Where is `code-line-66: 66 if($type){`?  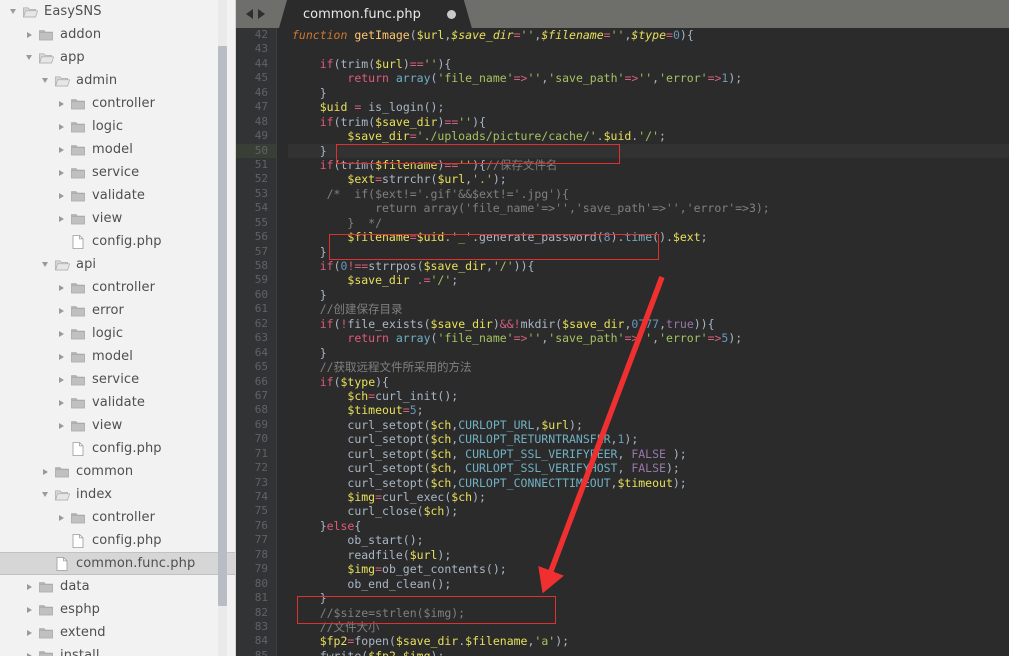 code-line-66: 66 if($type){ is located at coordinates (622, 381).